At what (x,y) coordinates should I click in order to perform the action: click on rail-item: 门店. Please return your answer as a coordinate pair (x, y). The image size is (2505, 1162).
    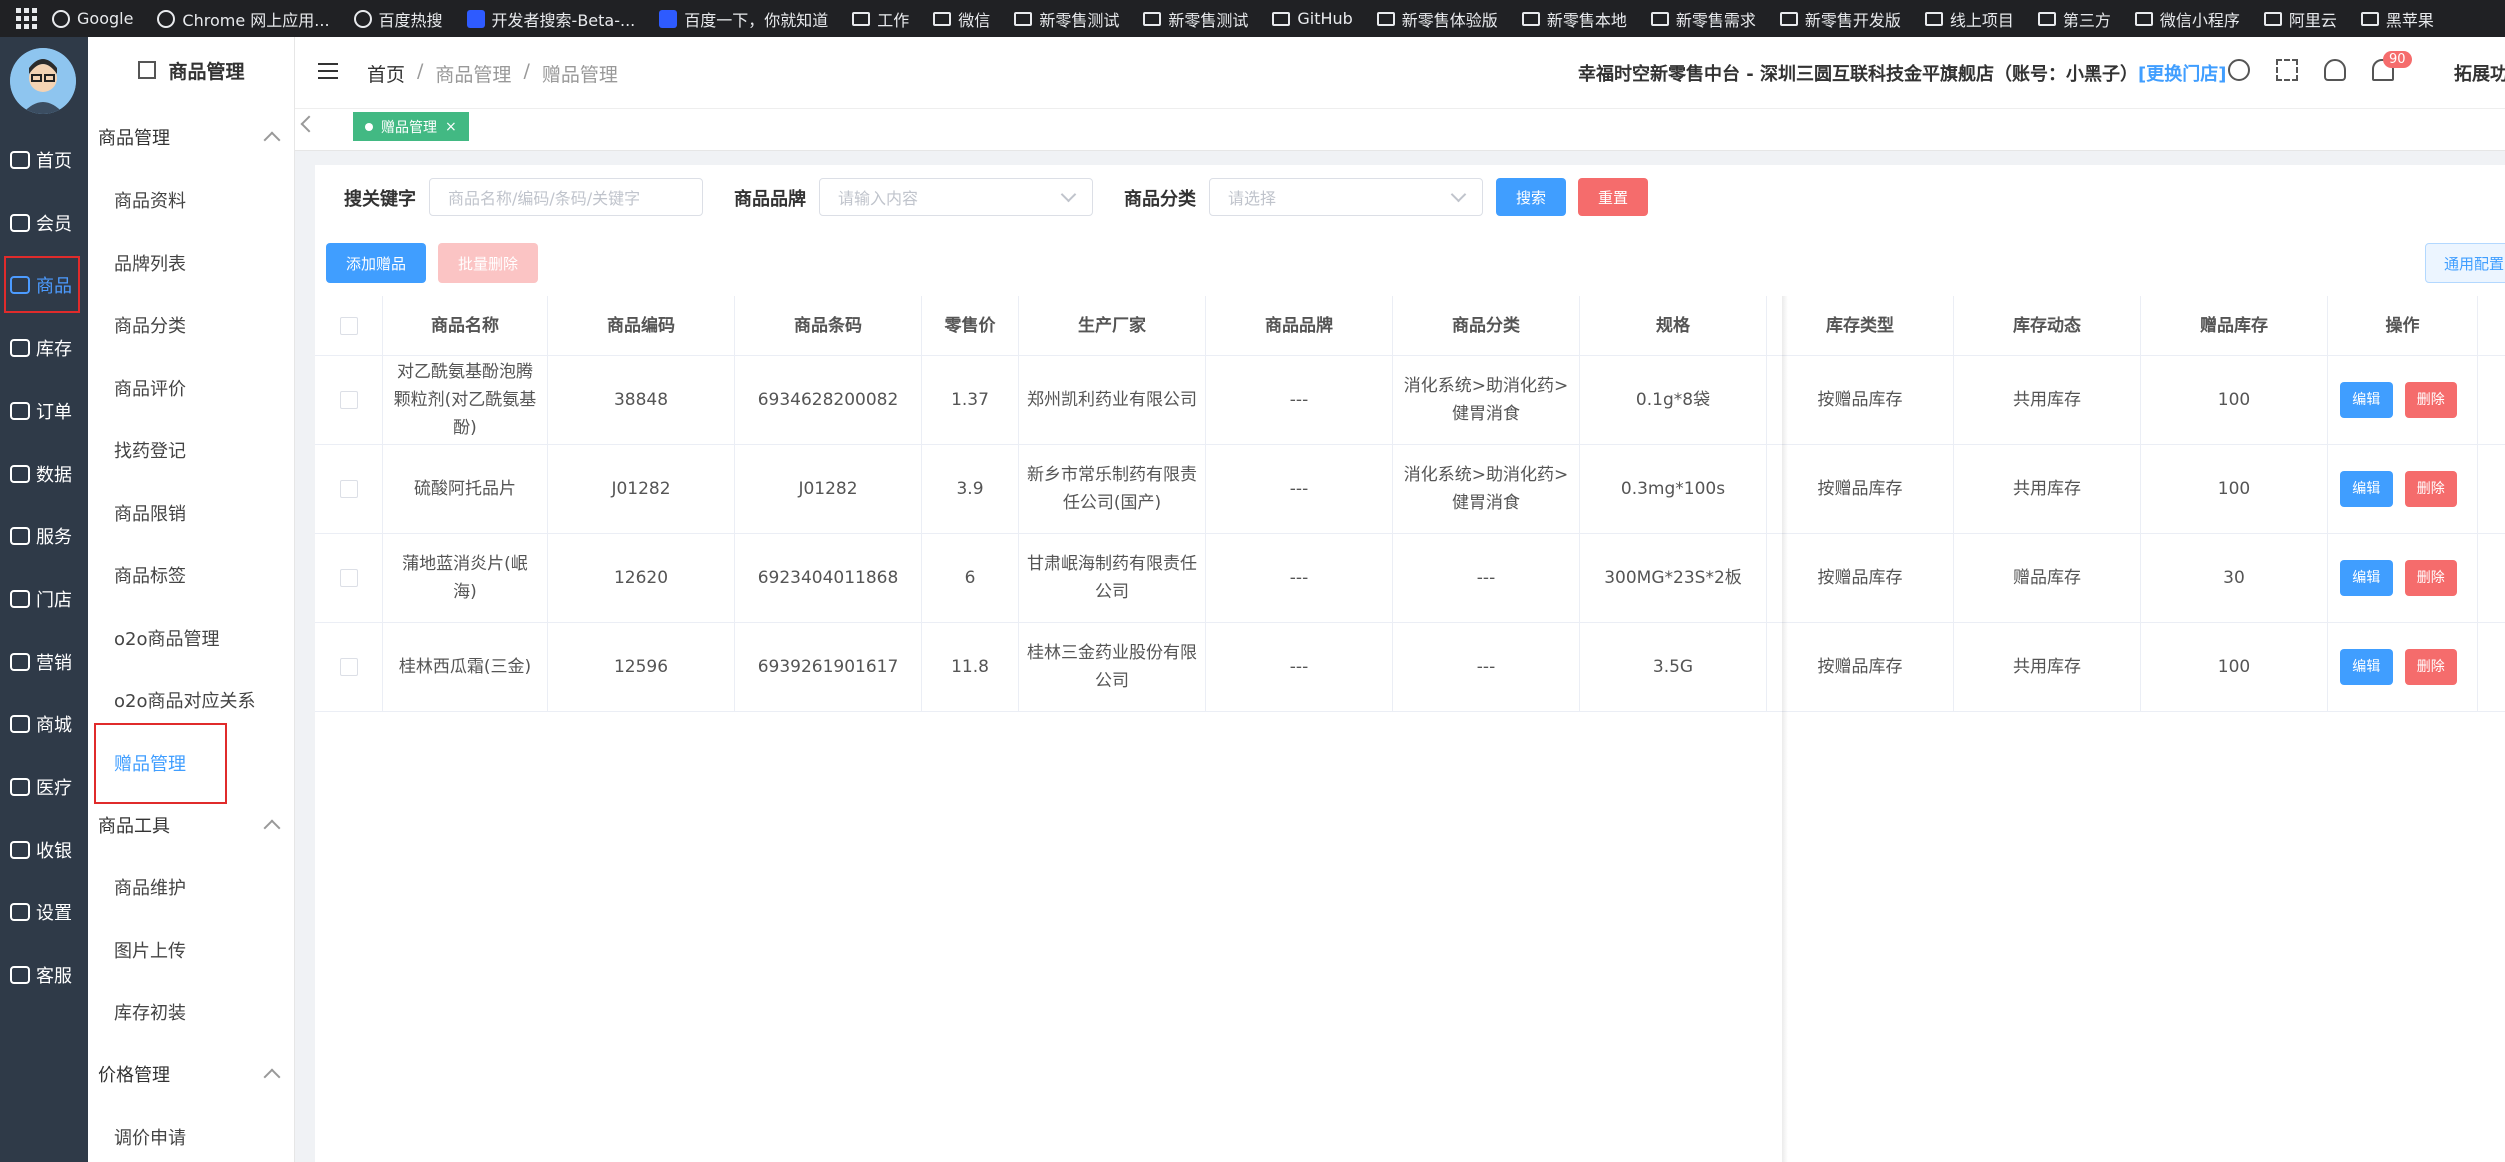
    Looking at the image, I should click on (44, 599).